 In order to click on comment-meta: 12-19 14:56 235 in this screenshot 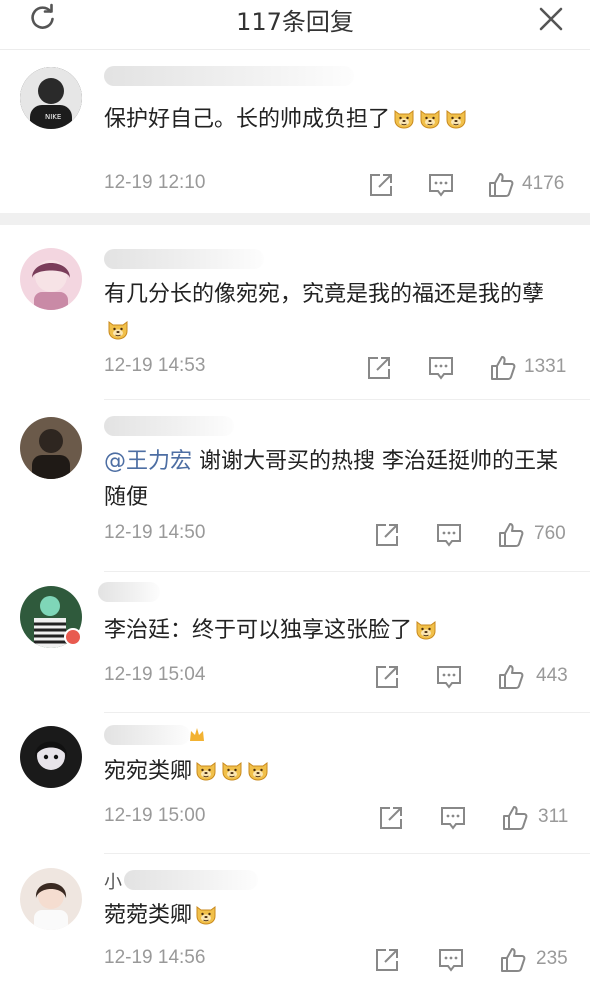, I will do `click(339, 962)`.